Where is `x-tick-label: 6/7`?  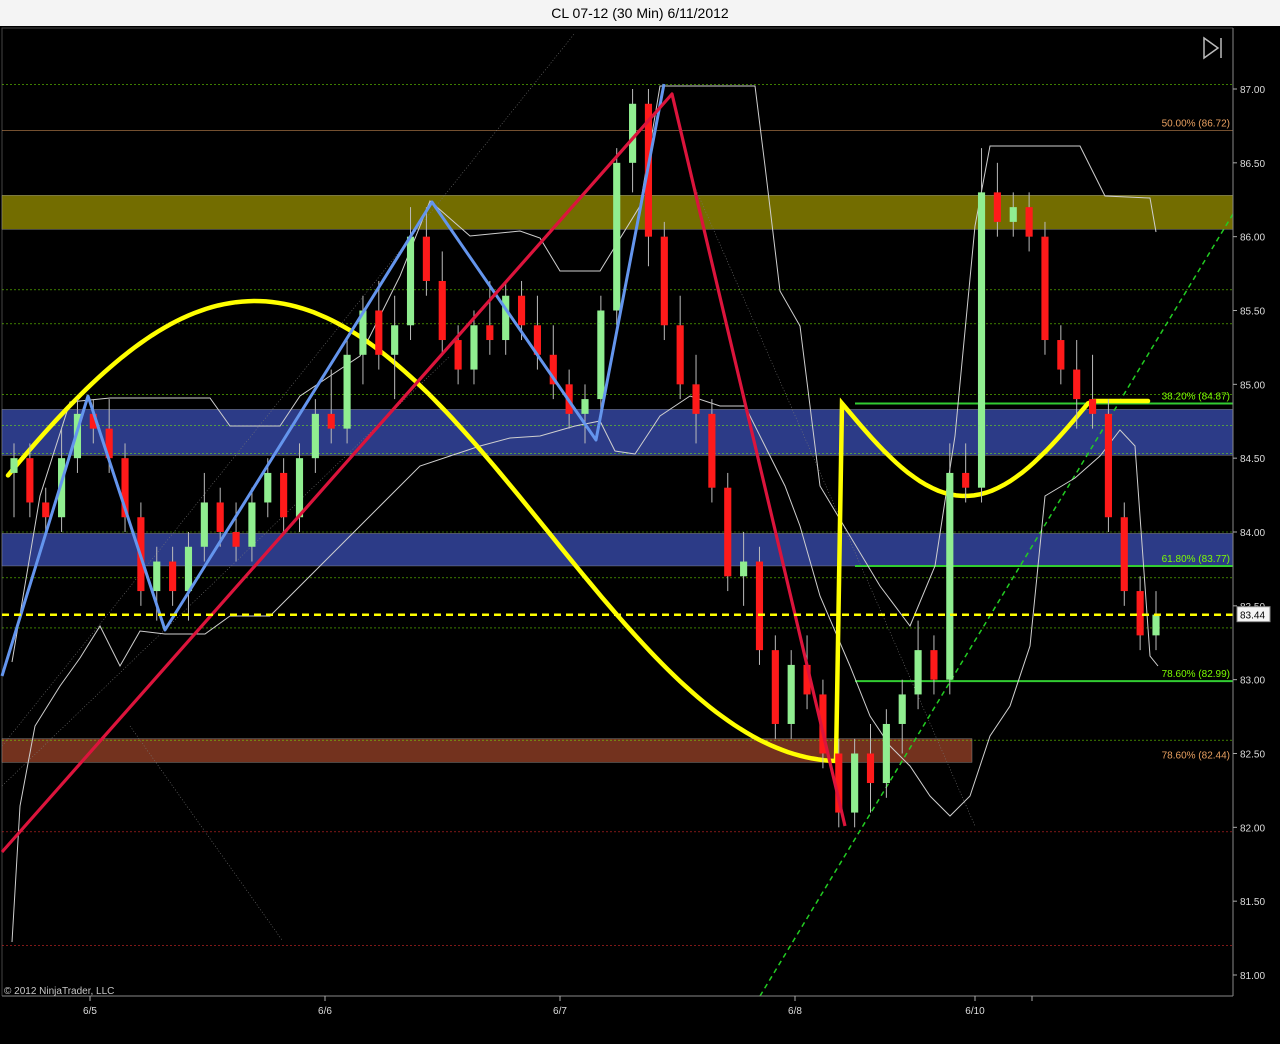
x-tick-label: 6/7 is located at coordinates (560, 1011).